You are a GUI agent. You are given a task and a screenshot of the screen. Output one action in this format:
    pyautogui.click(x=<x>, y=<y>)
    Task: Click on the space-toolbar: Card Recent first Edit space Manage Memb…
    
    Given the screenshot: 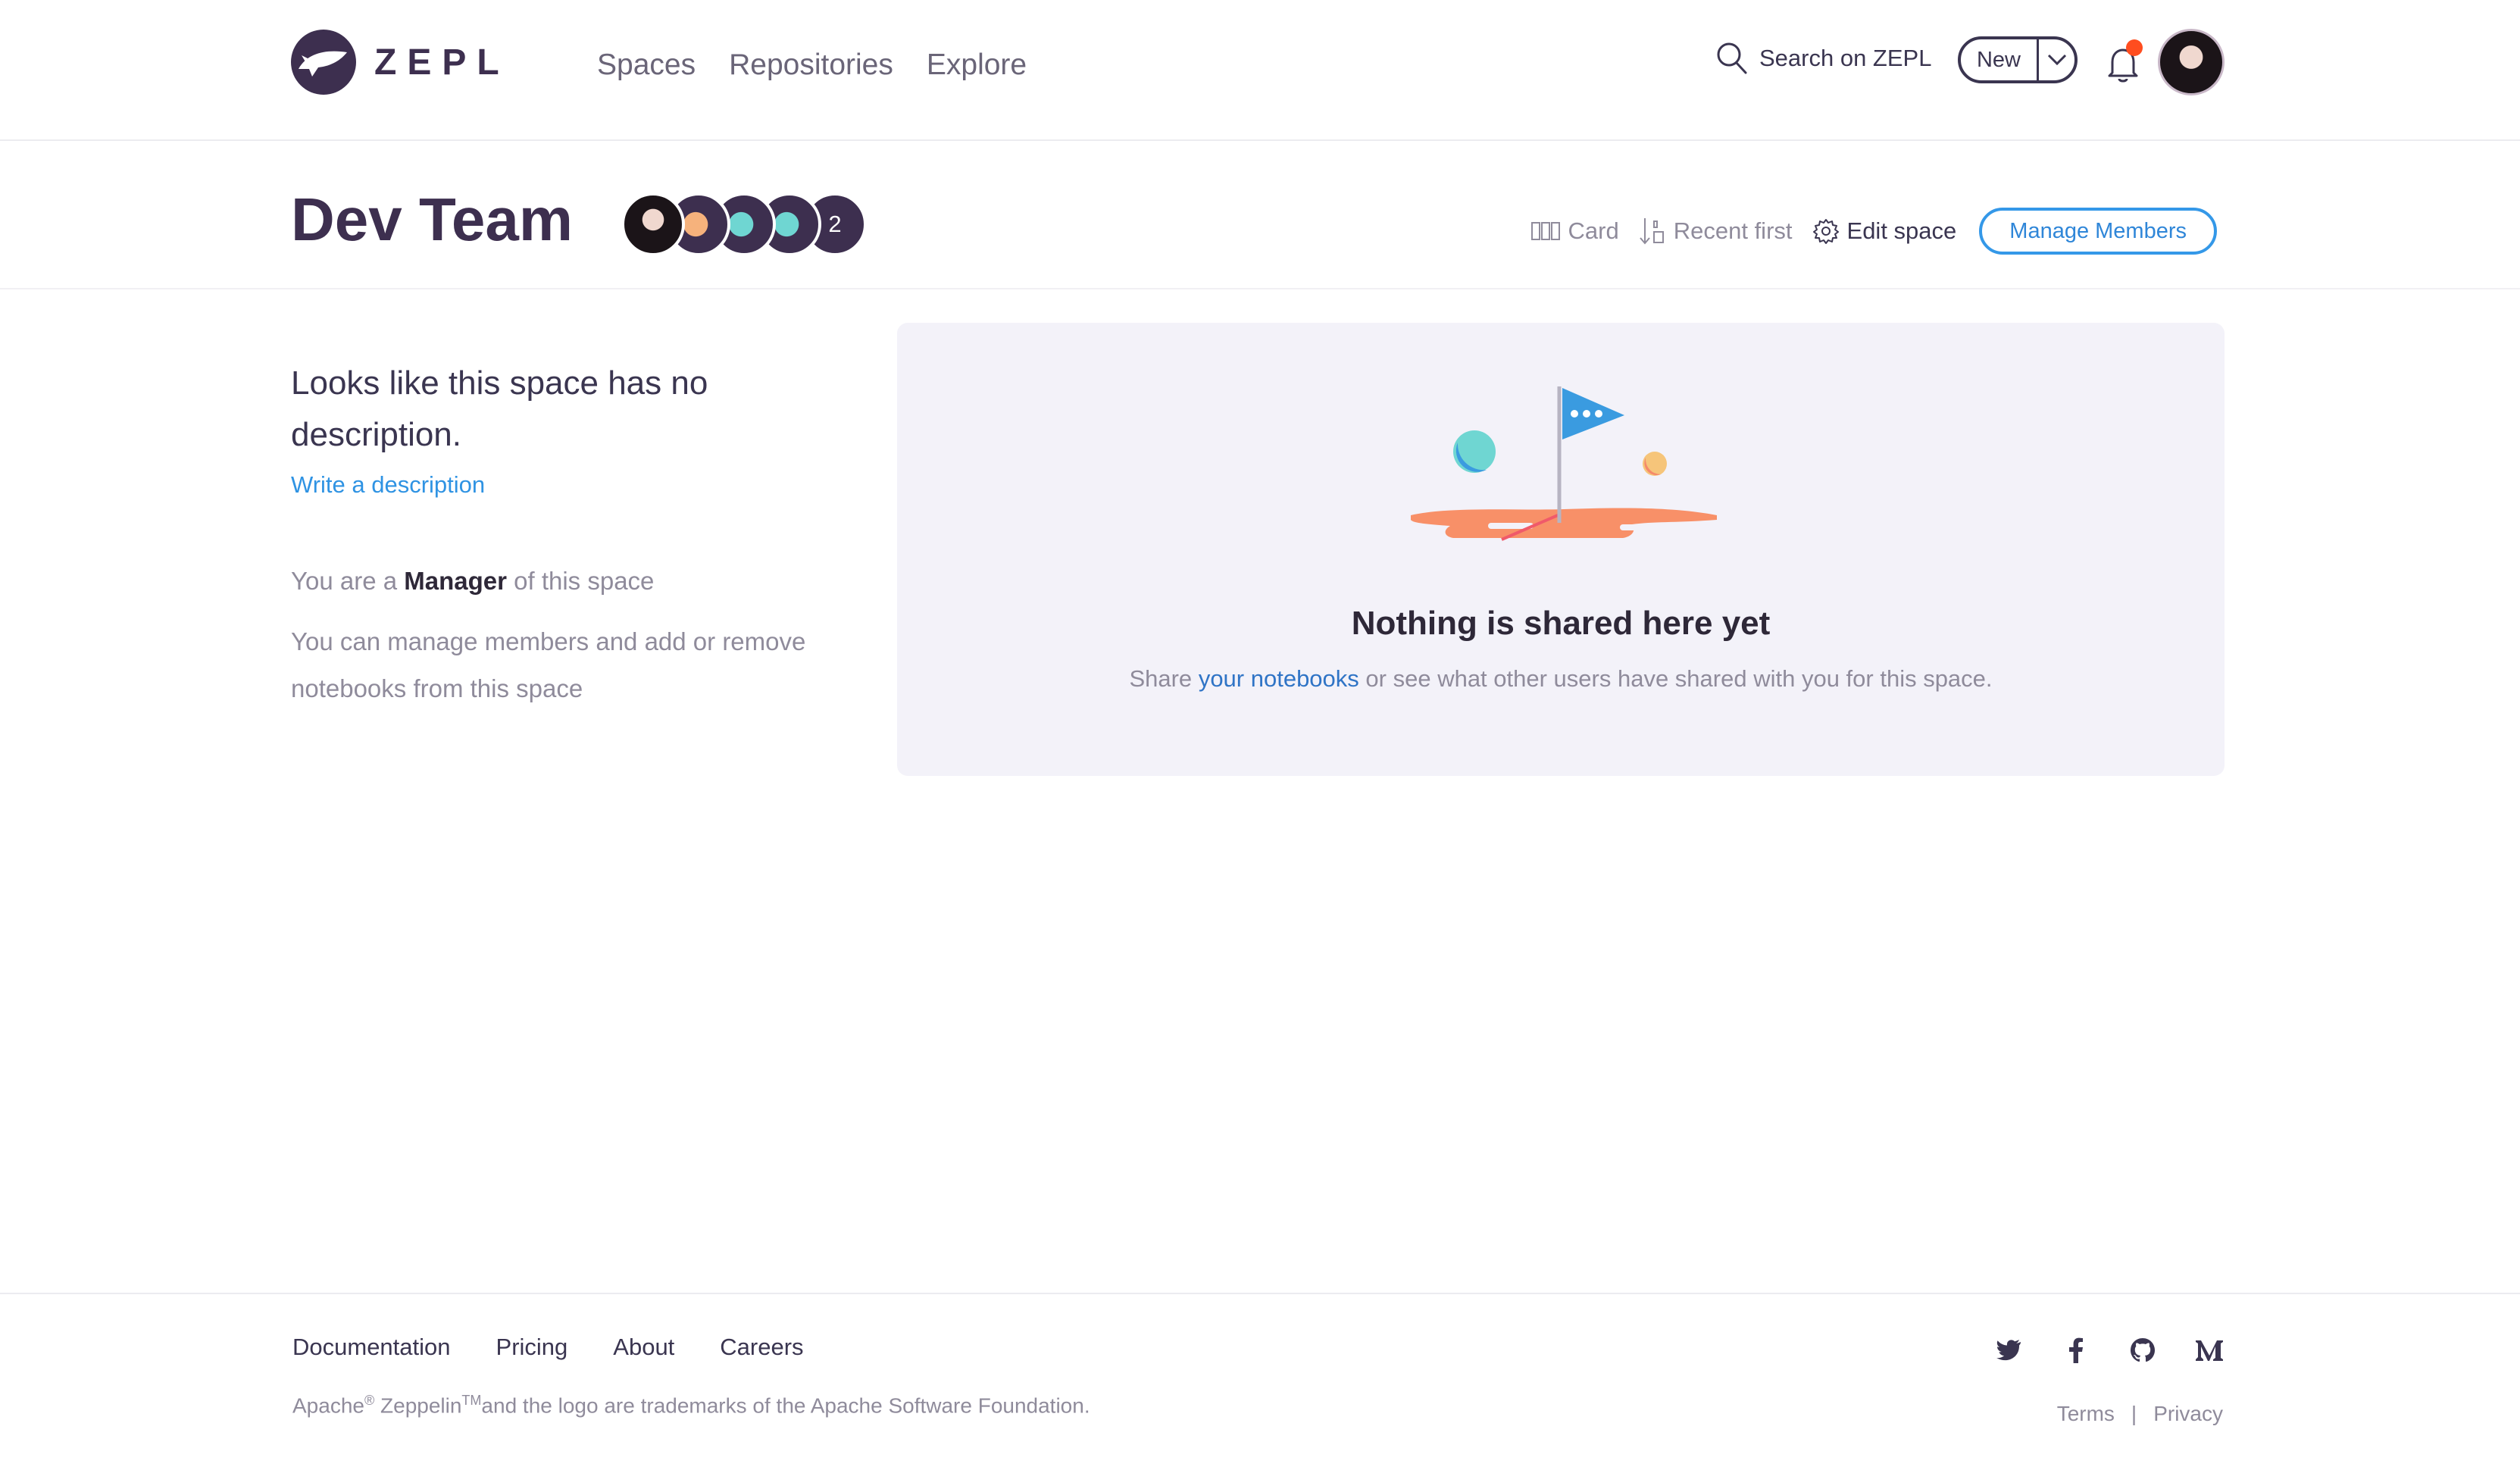 What is the action you would take?
    pyautogui.click(x=1873, y=231)
    